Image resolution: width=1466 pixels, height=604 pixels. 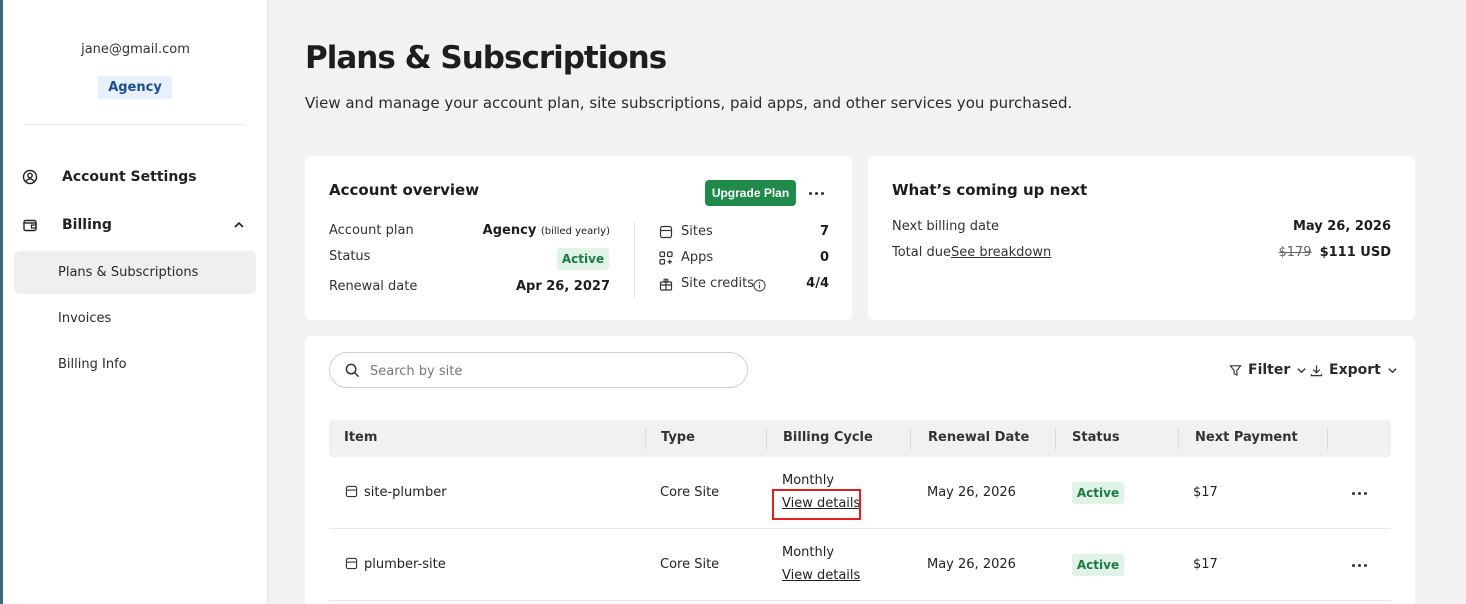 I want to click on renewal-date-value: Apr 26, 2027, so click(x=562, y=286).